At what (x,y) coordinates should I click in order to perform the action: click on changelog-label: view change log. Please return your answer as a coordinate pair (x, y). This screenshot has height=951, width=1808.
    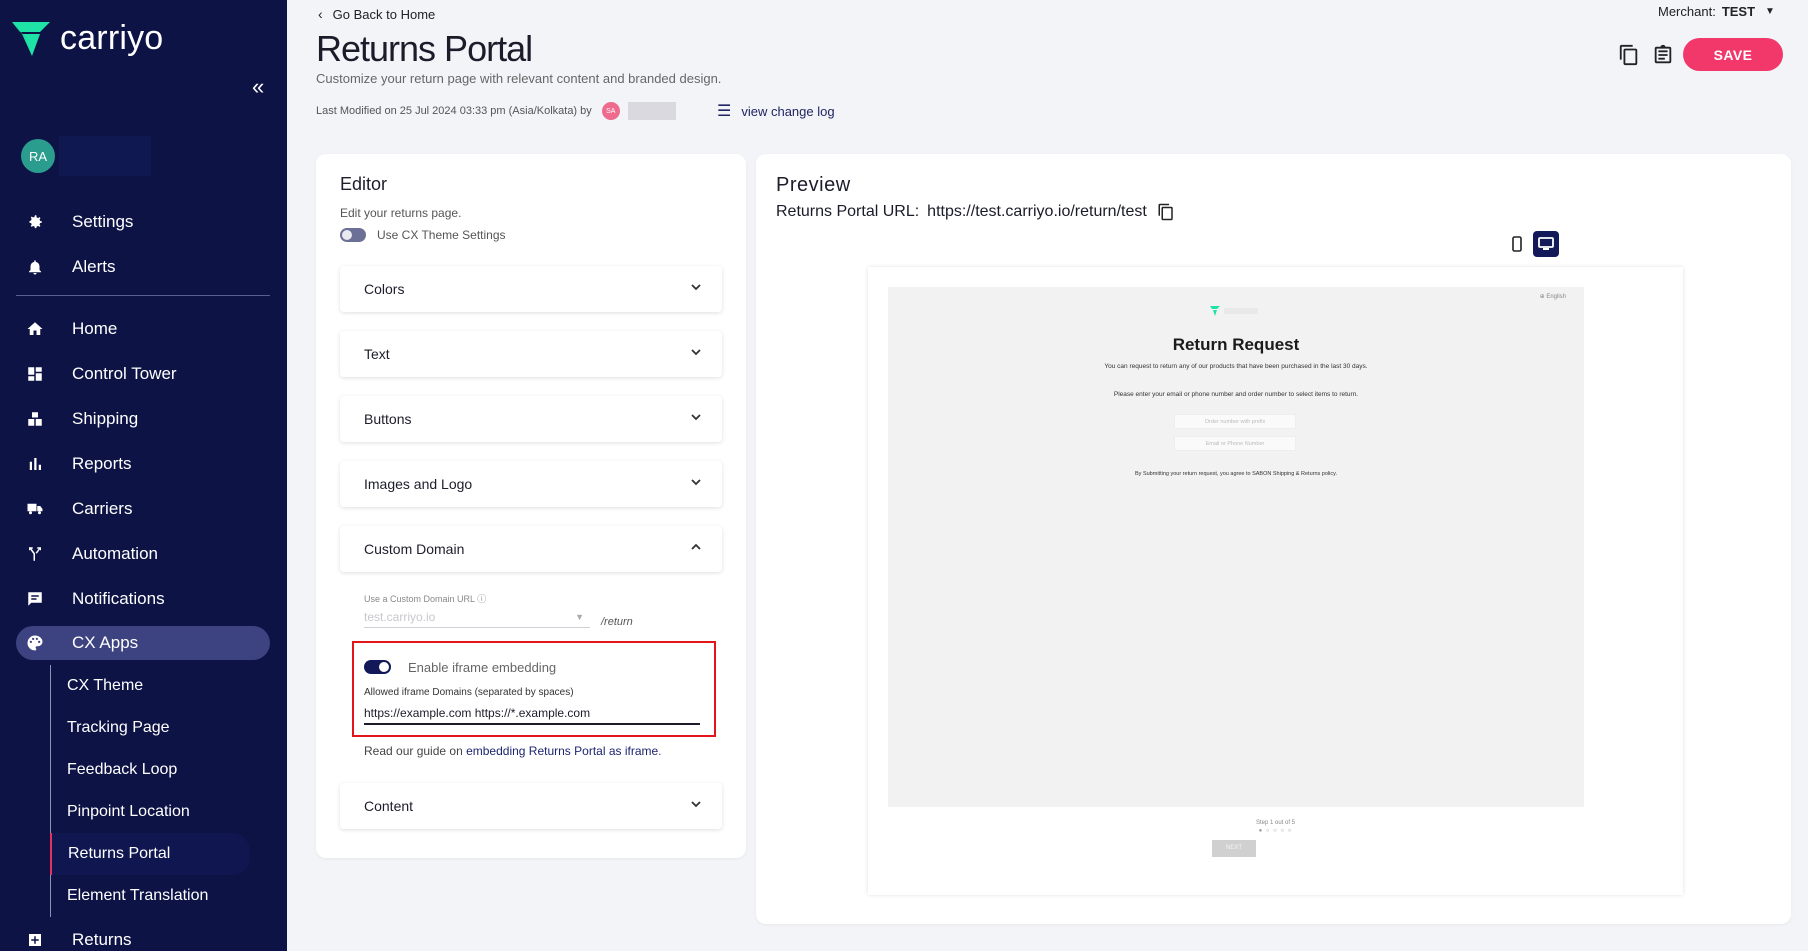
    Looking at the image, I should click on (788, 111).